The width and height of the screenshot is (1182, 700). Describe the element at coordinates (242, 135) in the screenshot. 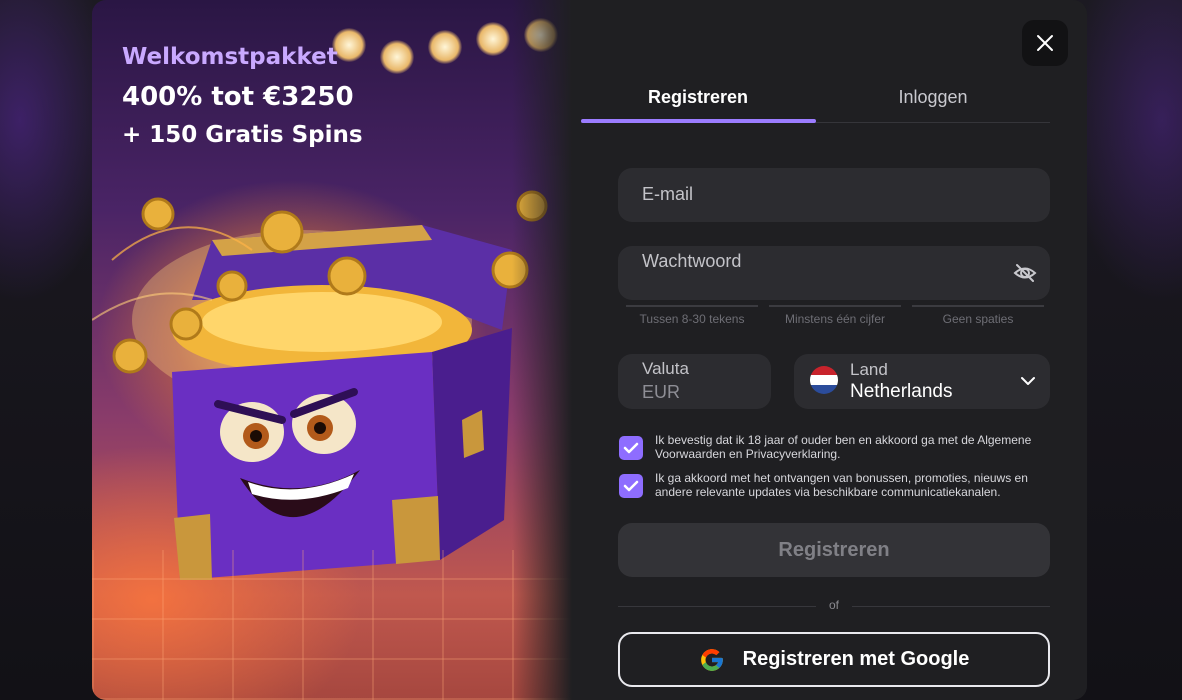

I see `promo-spins: + 150 Gratis Spins` at that location.